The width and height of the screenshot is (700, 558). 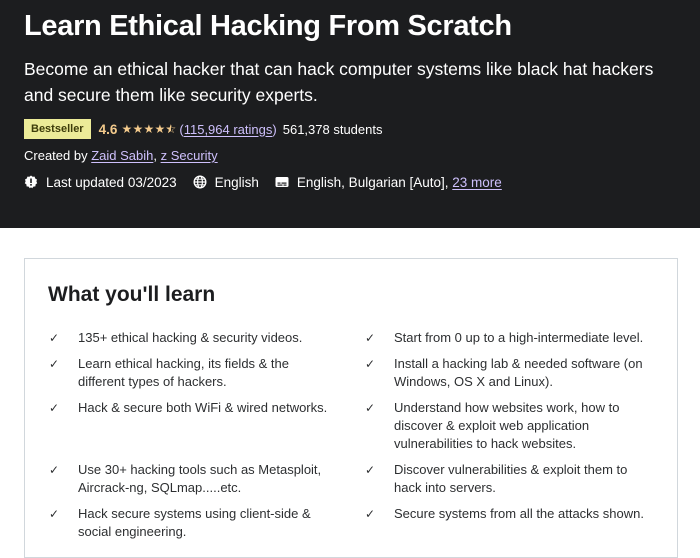 I want to click on learn-item: ✓ 135+ ethical hacking & security videos., so click(x=190, y=338).